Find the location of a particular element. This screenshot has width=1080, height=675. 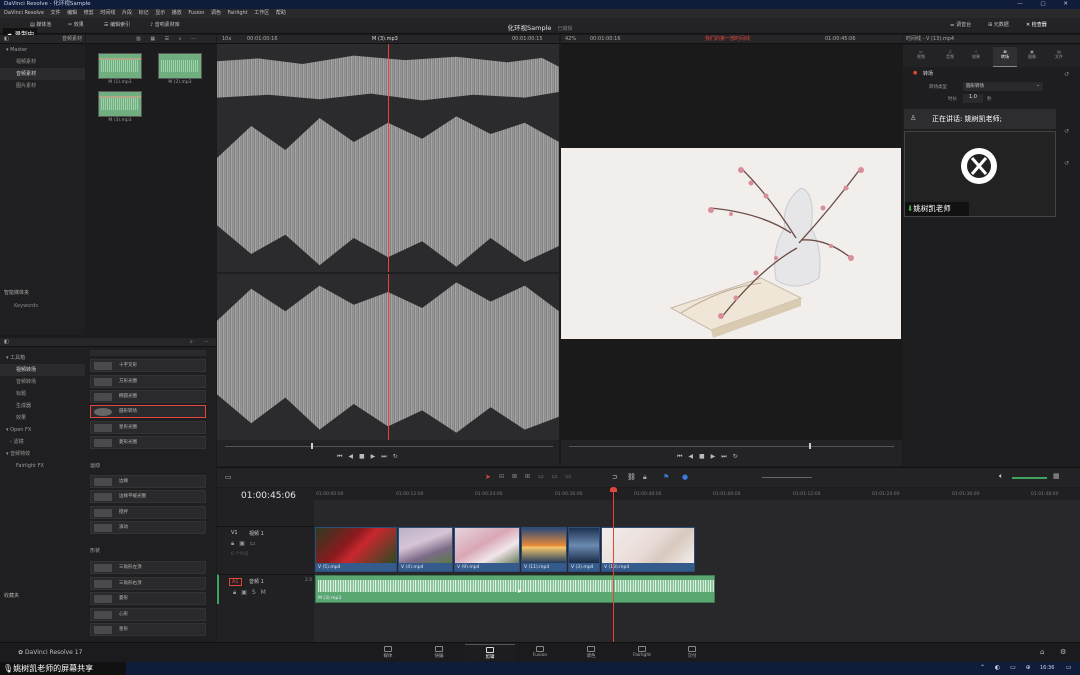

menu-item: Fairlight is located at coordinates (238, 13).